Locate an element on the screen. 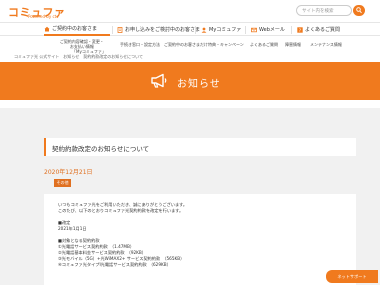 The image size is (380, 285). contract-link: ②光電話基本料金サービス契約約款 （92KB） is located at coordinates (102, 252).